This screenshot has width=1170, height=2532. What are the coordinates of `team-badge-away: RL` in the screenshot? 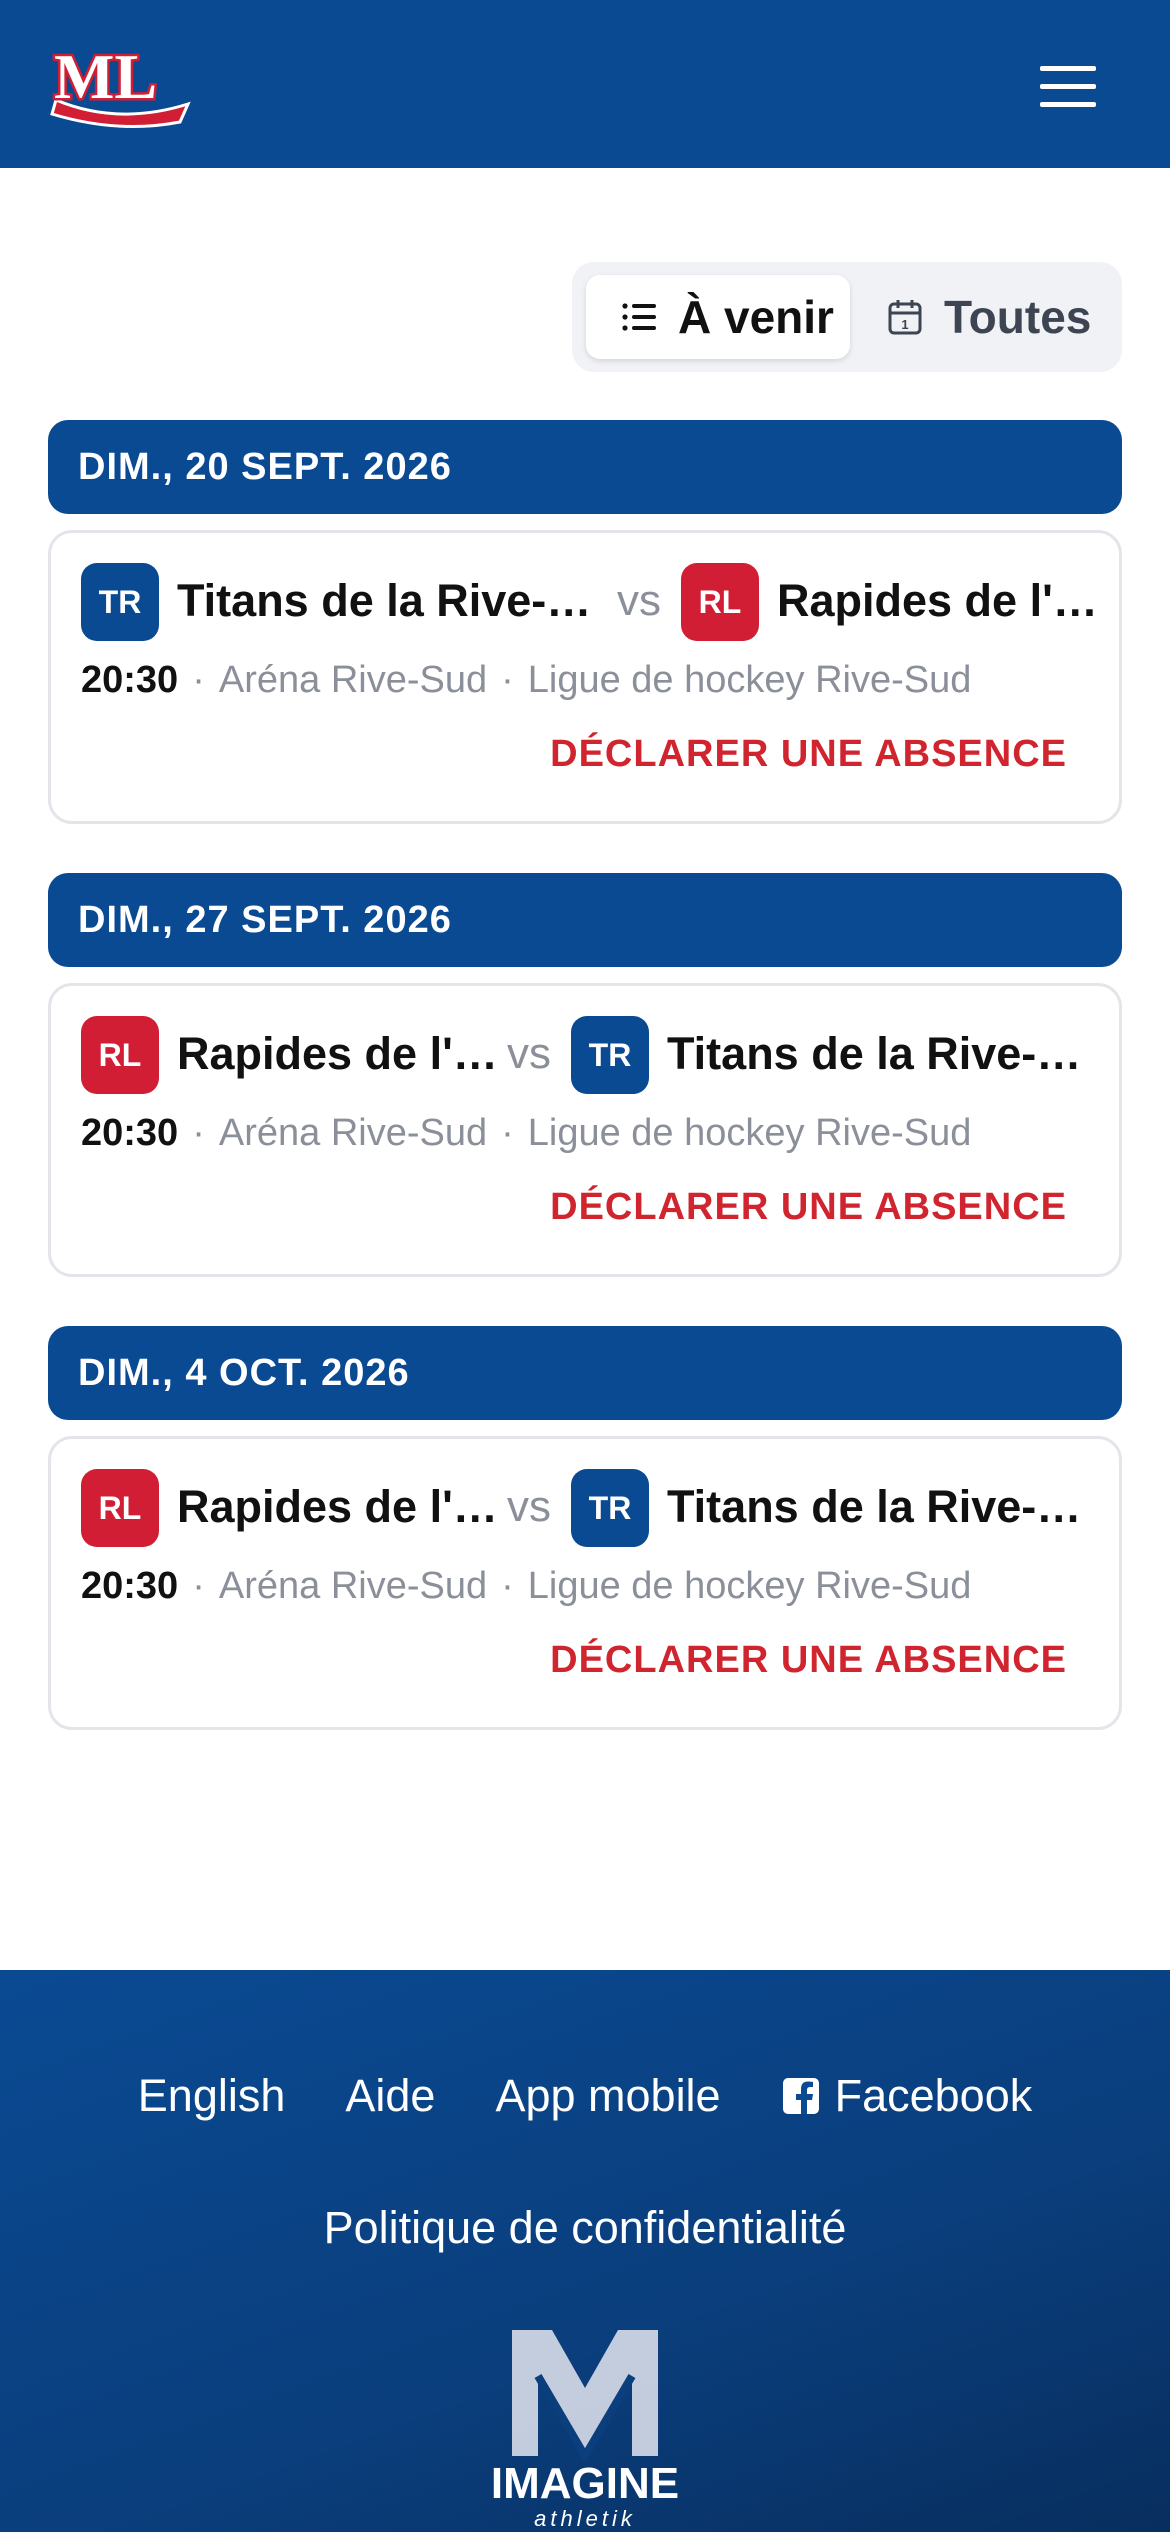 It's located at (720, 602).